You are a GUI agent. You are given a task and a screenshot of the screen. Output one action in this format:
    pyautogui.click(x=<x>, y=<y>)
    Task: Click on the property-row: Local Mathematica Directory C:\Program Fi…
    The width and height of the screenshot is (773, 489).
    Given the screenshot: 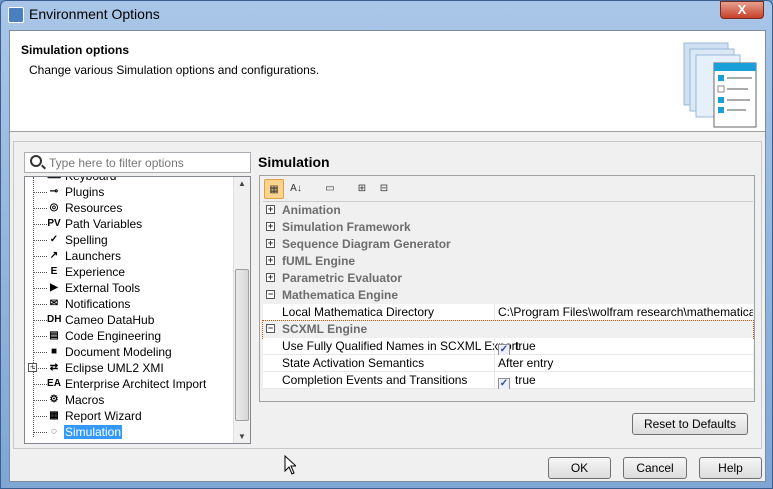 What is the action you would take?
    pyautogui.click(x=508, y=312)
    